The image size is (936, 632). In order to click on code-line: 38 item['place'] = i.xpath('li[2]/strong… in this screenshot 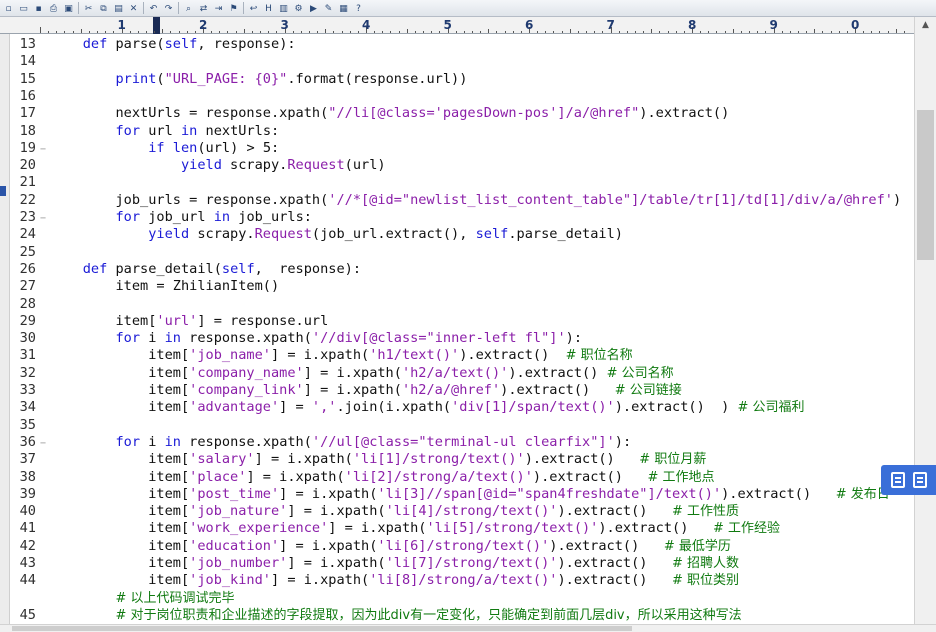, I will do `click(362, 477)`.